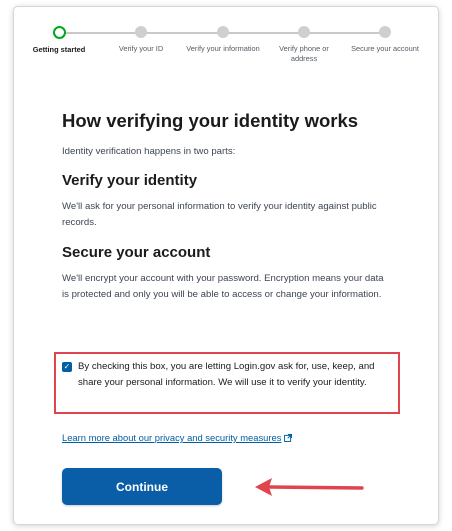 The image size is (452, 531). I want to click on page-title: How verifying your identity works, so click(210, 120).